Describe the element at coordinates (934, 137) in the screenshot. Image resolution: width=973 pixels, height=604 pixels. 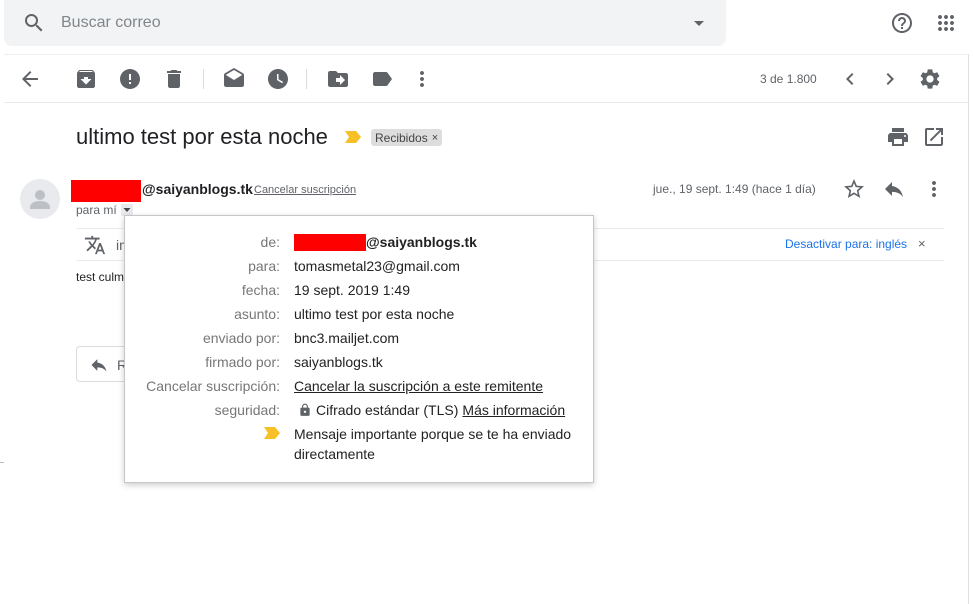
I see `open-in-new-icon` at that location.